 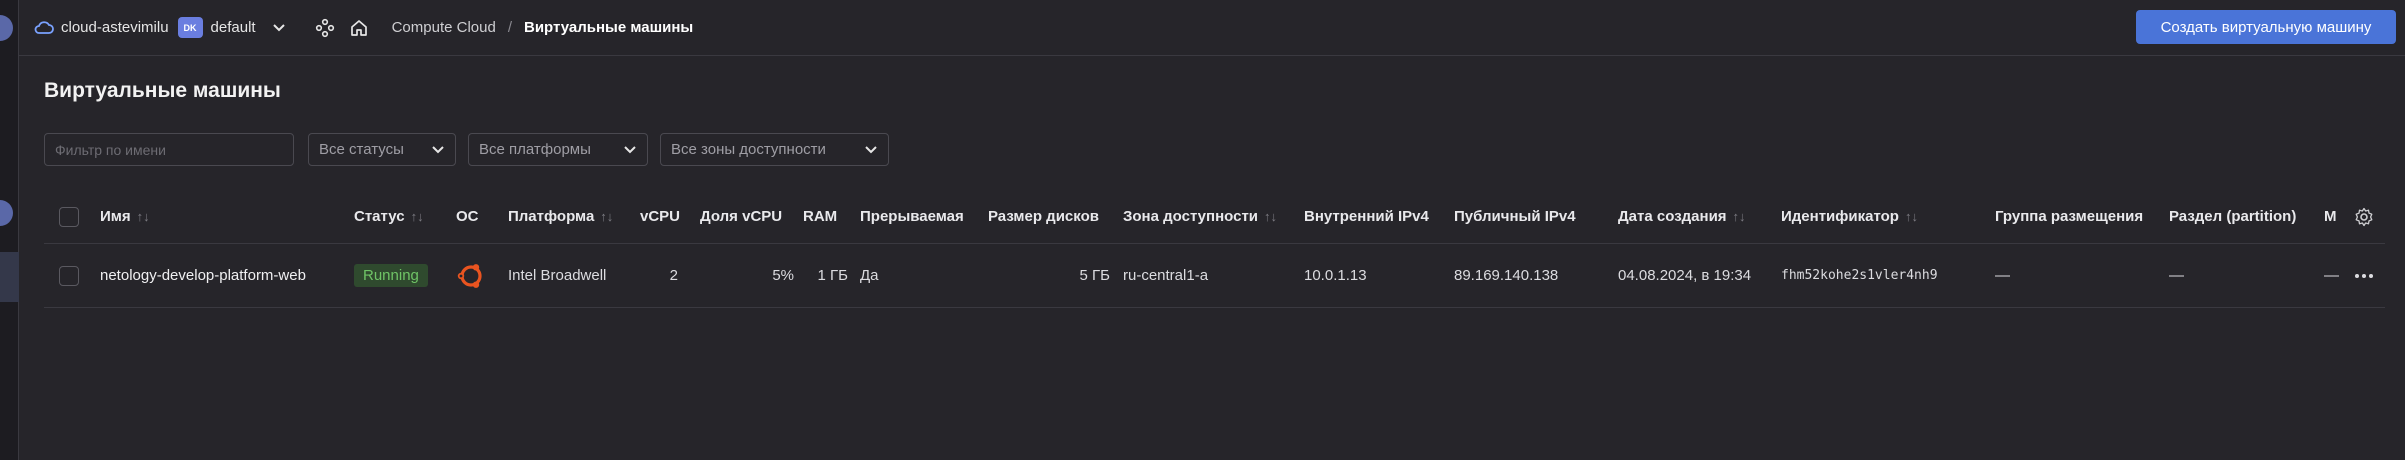 What do you see at coordinates (1672, 216) in the screenshot?
I see `col-created-label: Дата создания` at bounding box center [1672, 216].